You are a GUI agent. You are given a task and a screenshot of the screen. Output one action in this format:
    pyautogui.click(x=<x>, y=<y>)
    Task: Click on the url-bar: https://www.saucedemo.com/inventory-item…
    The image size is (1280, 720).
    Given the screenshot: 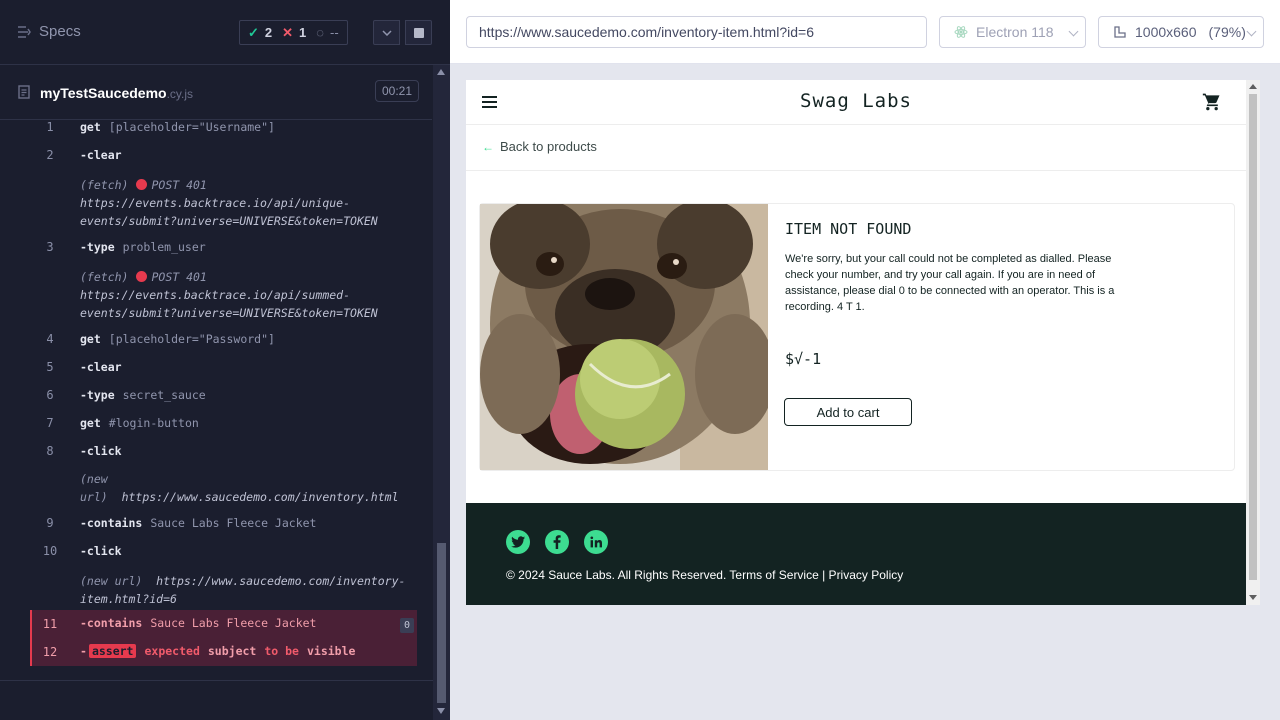 What is the action you would take?
    pyautogui.click(x=696, y=32)
    